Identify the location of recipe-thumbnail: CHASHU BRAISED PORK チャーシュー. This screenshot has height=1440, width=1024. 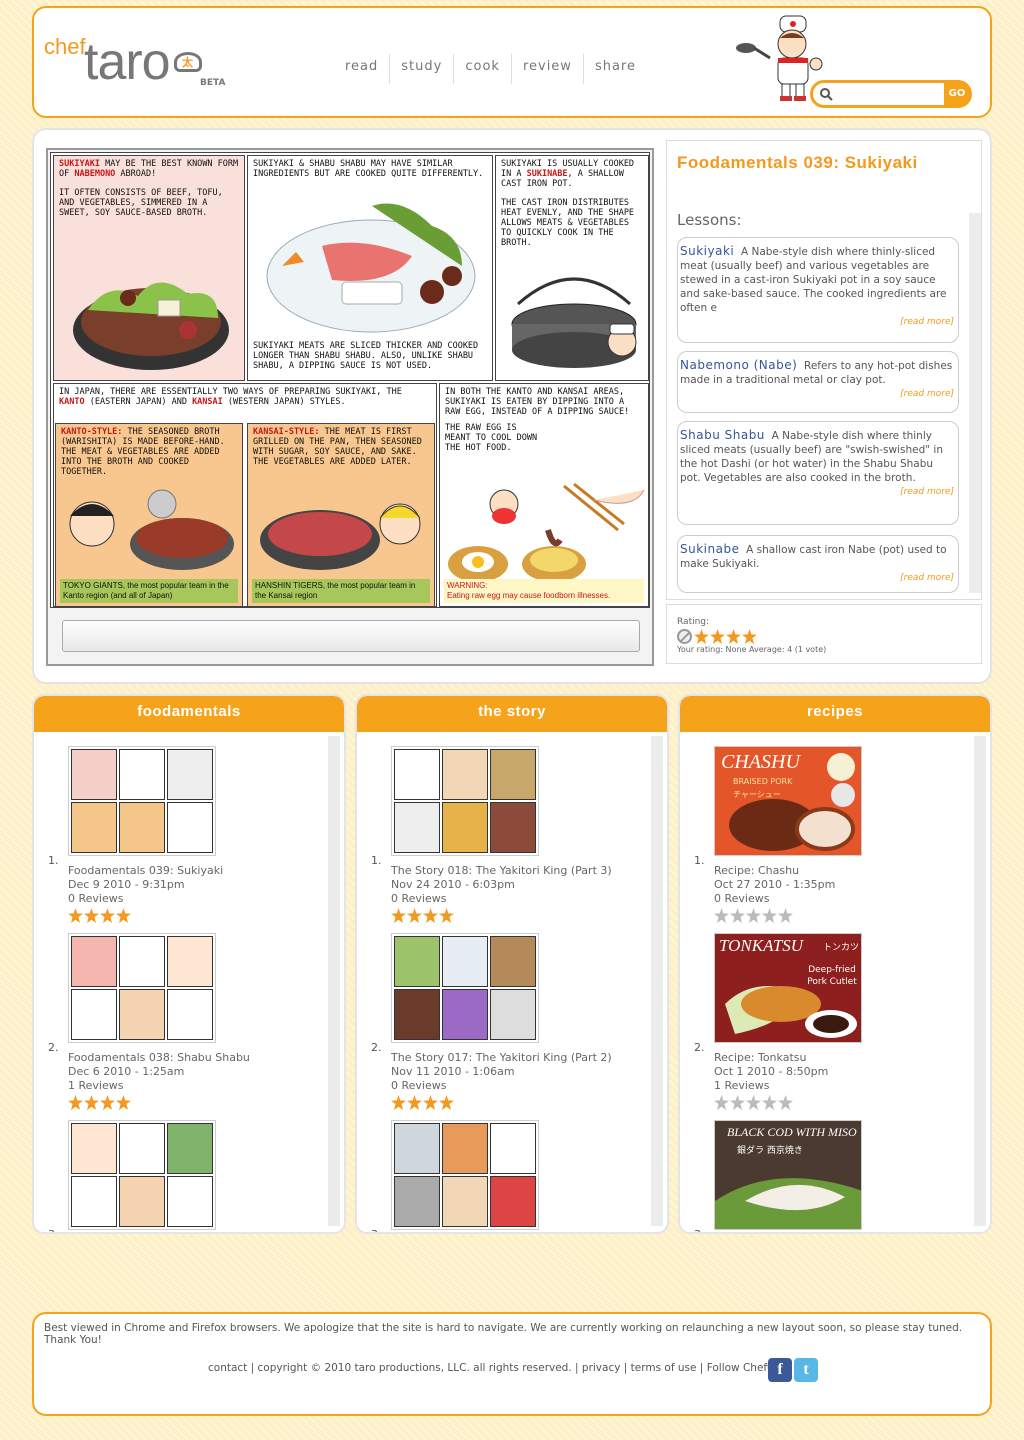
(788, 801).